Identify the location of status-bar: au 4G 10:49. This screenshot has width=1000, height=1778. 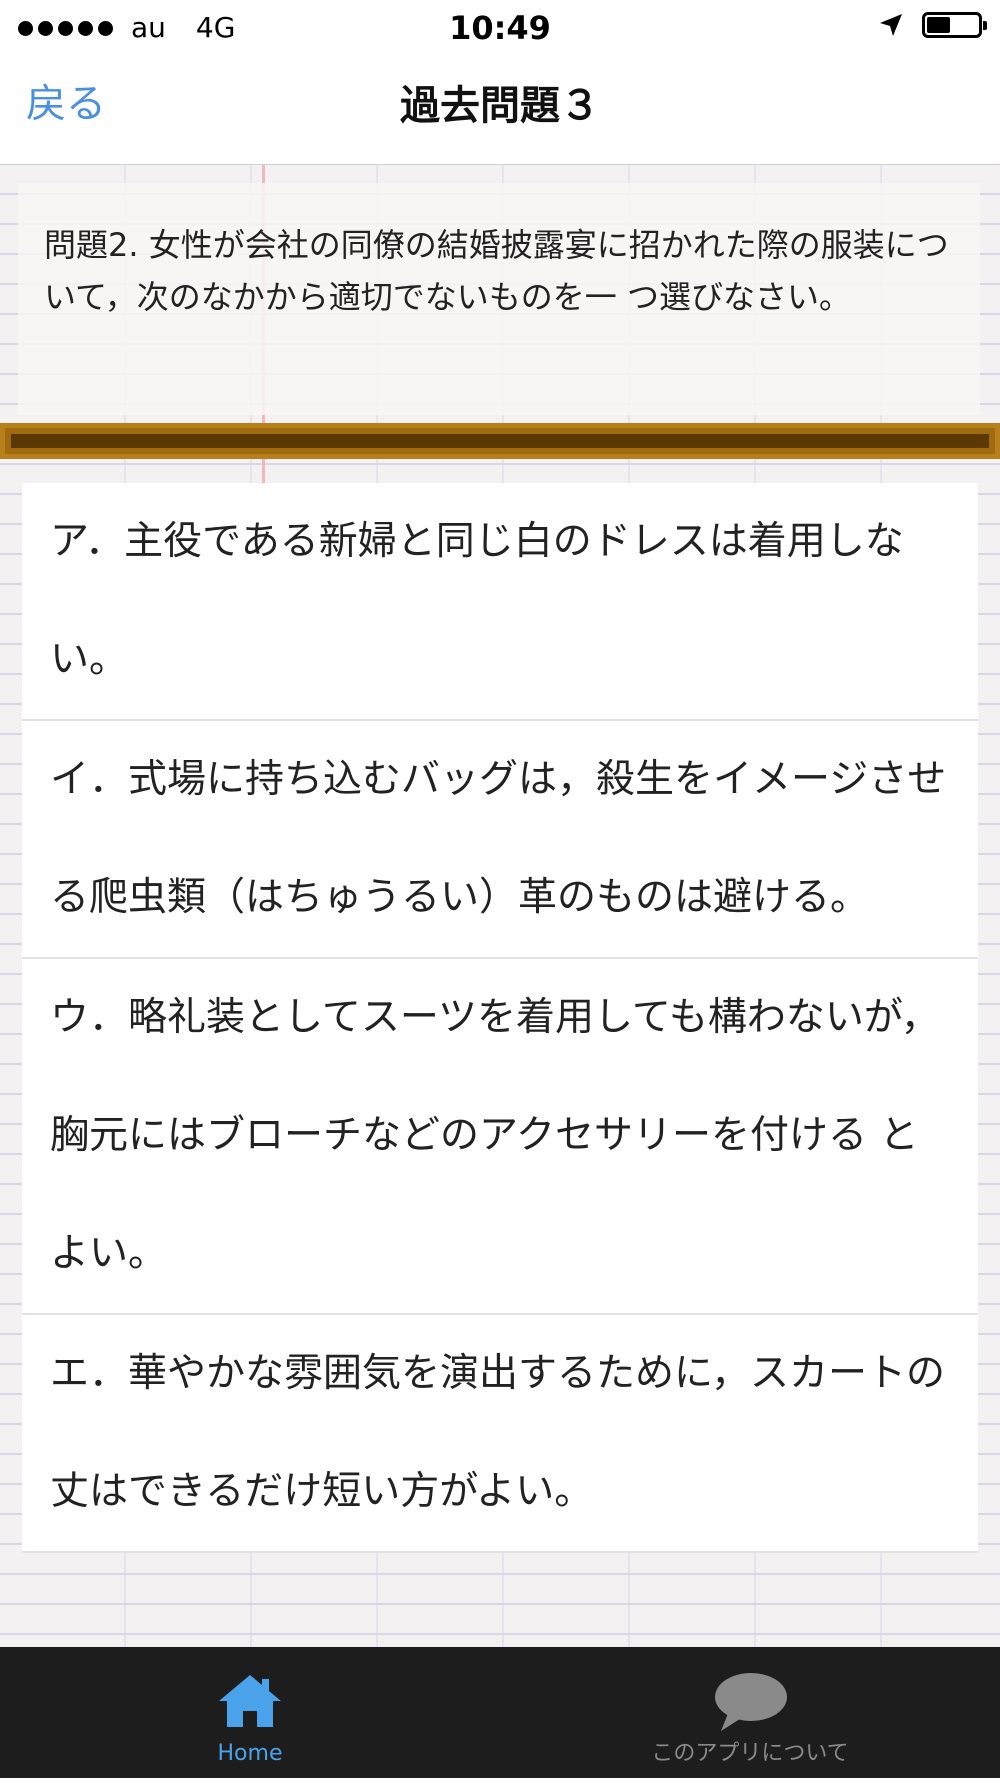
(500, 28).